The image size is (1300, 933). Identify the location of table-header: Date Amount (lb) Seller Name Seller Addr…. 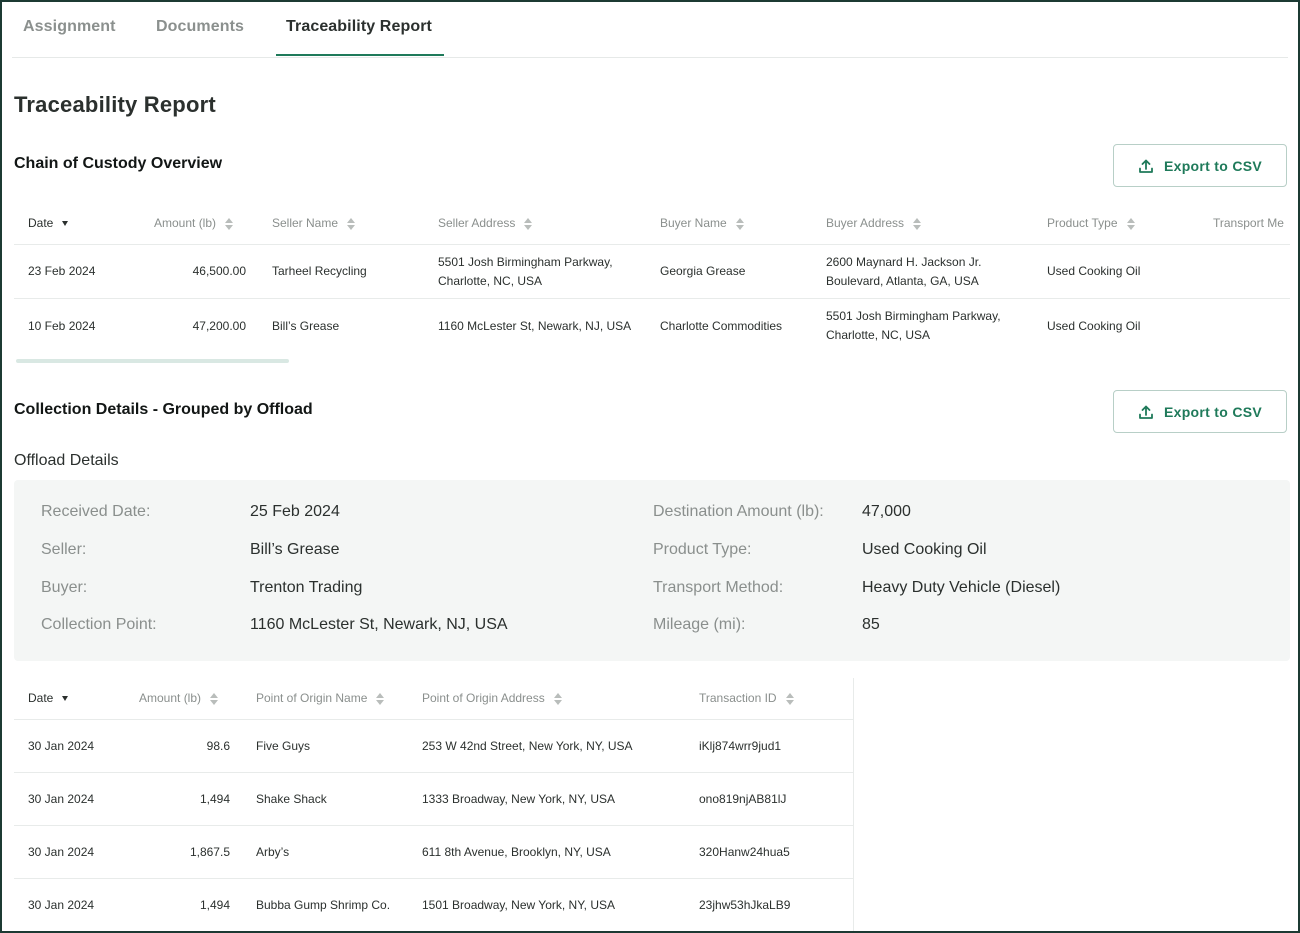
(652, 224).